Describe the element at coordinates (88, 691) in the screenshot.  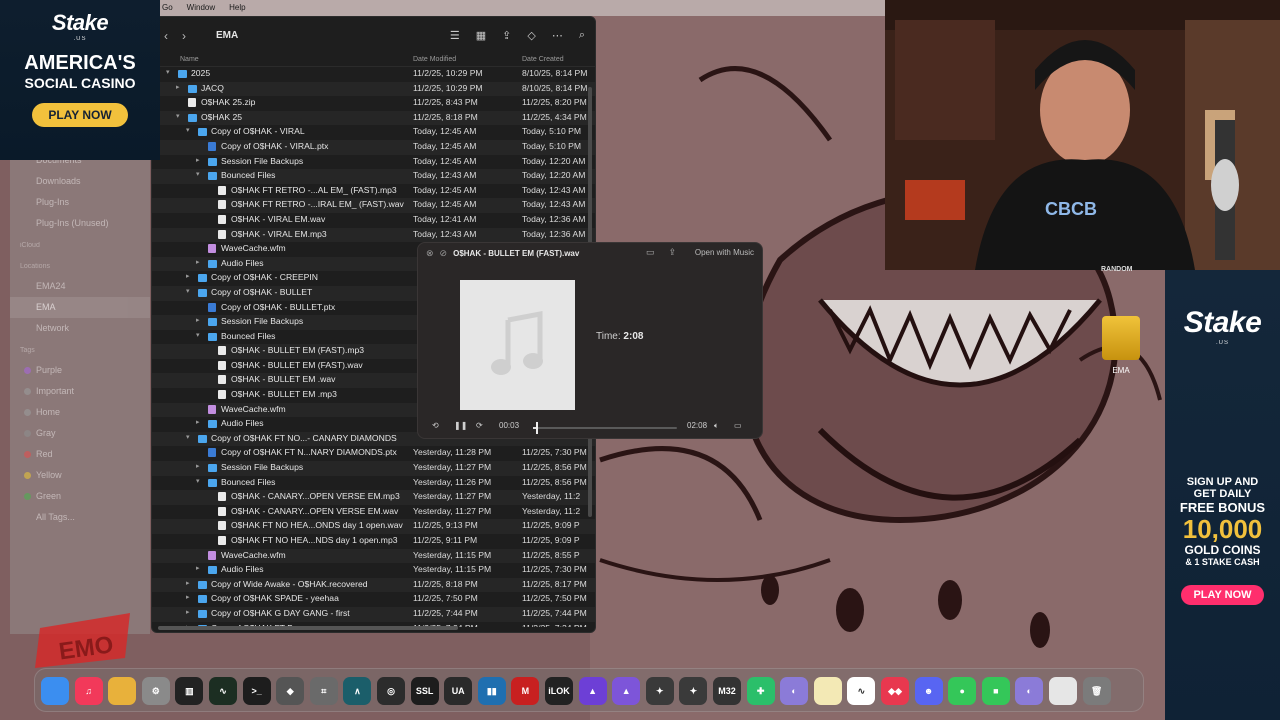
I see `music-icon: ♫` at that location.